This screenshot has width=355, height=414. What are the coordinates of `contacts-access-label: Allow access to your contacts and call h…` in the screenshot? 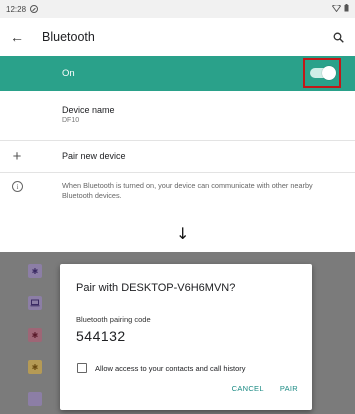 It's located at (170, 368).